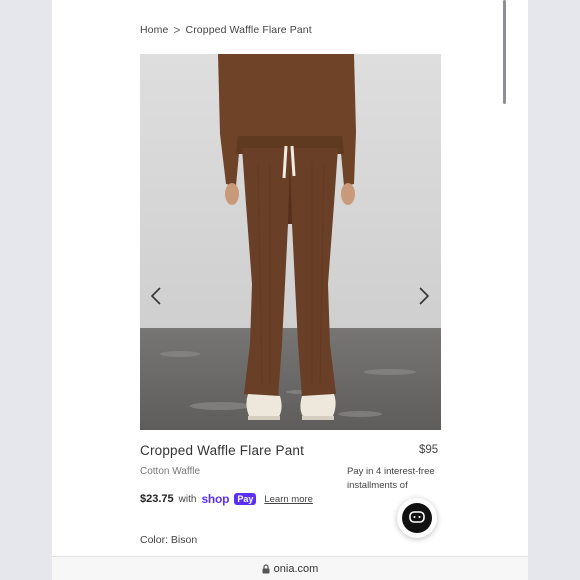  Describe the element at coordinates (245, 499) in the screenshot. I see `shop-pay-badge: Pay` at that location.